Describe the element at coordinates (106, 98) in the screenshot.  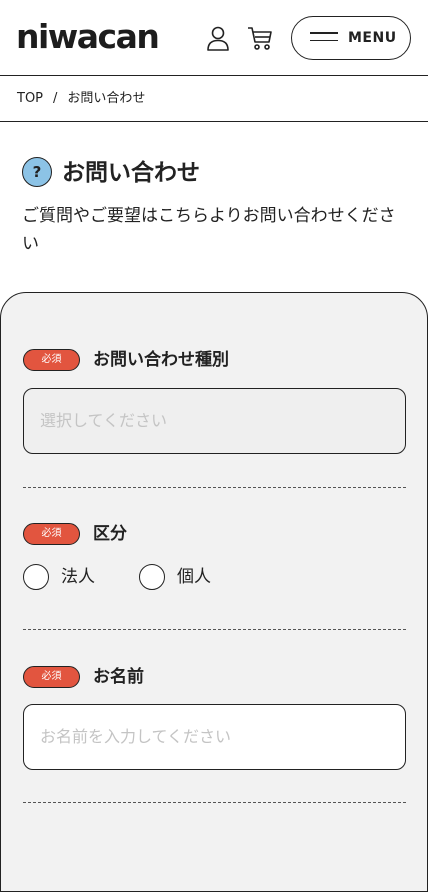
I see `breadcrumb-current: お問い合わせ` at that location.